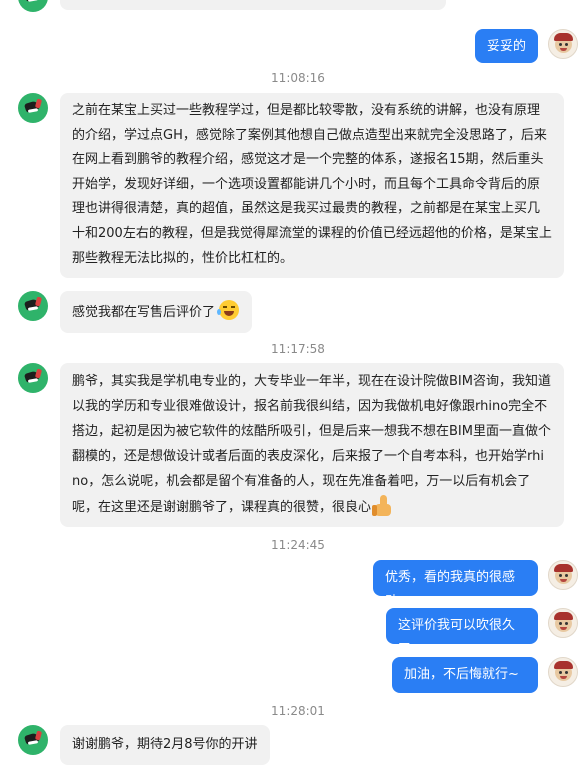 The height and width of the screenshot is (774, 580). Describe the element at coordinates (228, 310) in the screenshot. I see `laugh-cry-emoji` at that location.